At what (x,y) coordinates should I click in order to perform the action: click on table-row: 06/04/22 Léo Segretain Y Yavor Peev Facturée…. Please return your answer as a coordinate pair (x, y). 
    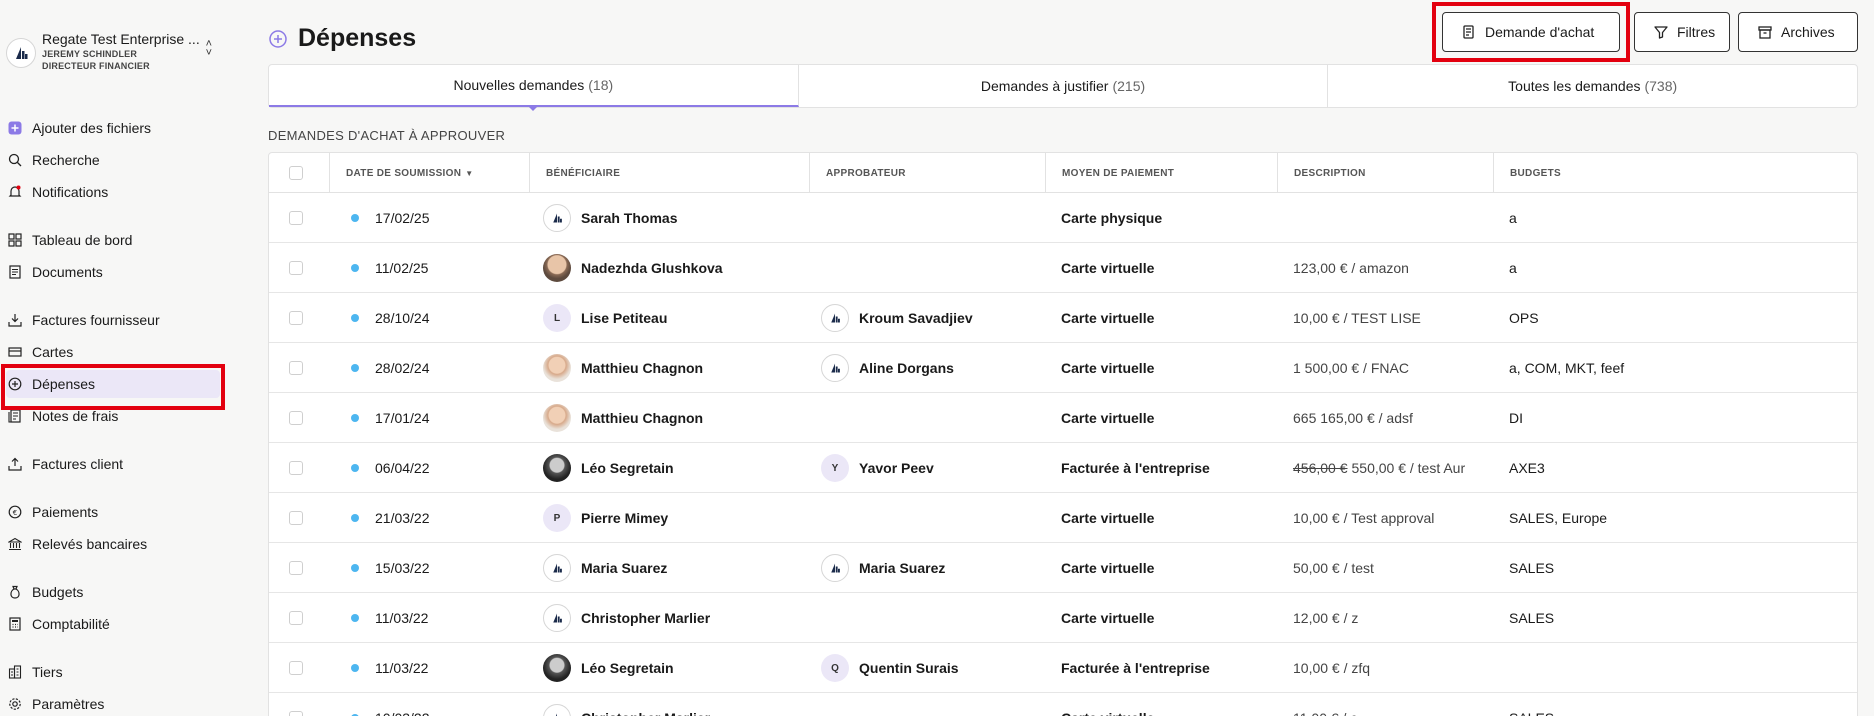
    Looking at the image, I should click on (1063, 468).